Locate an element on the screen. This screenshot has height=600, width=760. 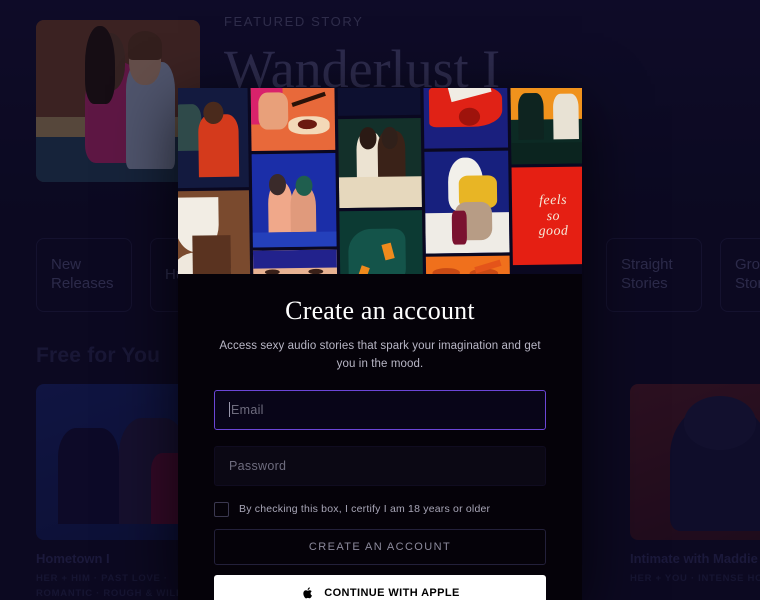
collage-tile-bed-couple is located at coordinates (380, 163).